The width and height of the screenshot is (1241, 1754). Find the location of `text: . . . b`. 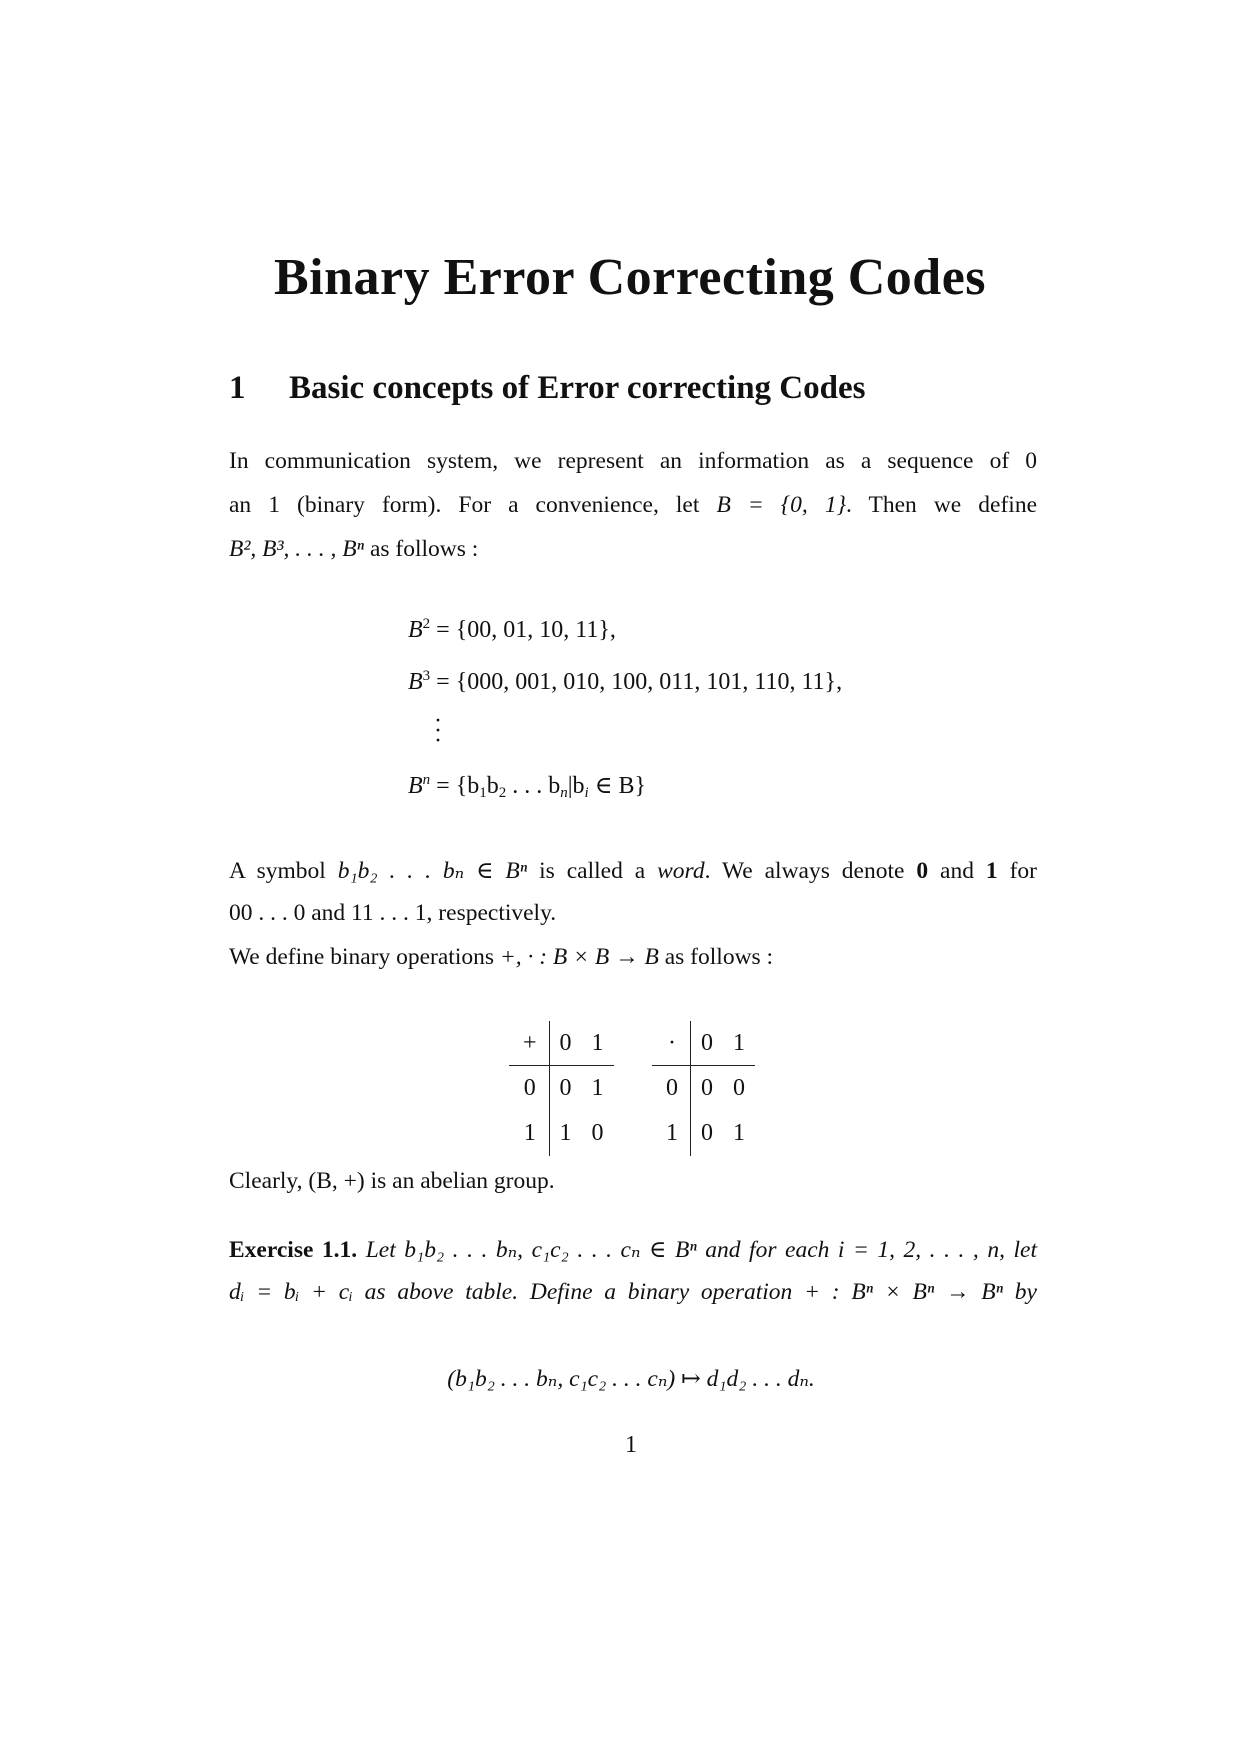

text: . . . b is located at coordinates (533, 786).